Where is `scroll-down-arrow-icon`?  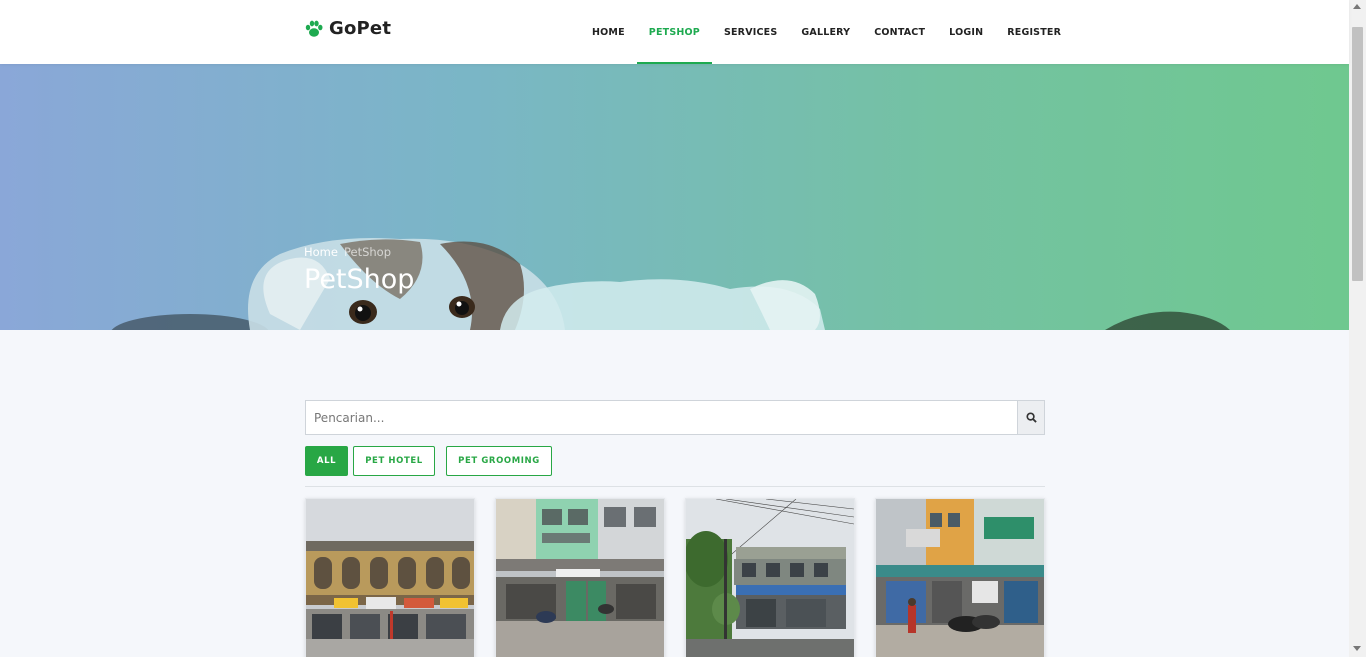
scroll-down-arrow-icon is located at coordinates (1357, 648).